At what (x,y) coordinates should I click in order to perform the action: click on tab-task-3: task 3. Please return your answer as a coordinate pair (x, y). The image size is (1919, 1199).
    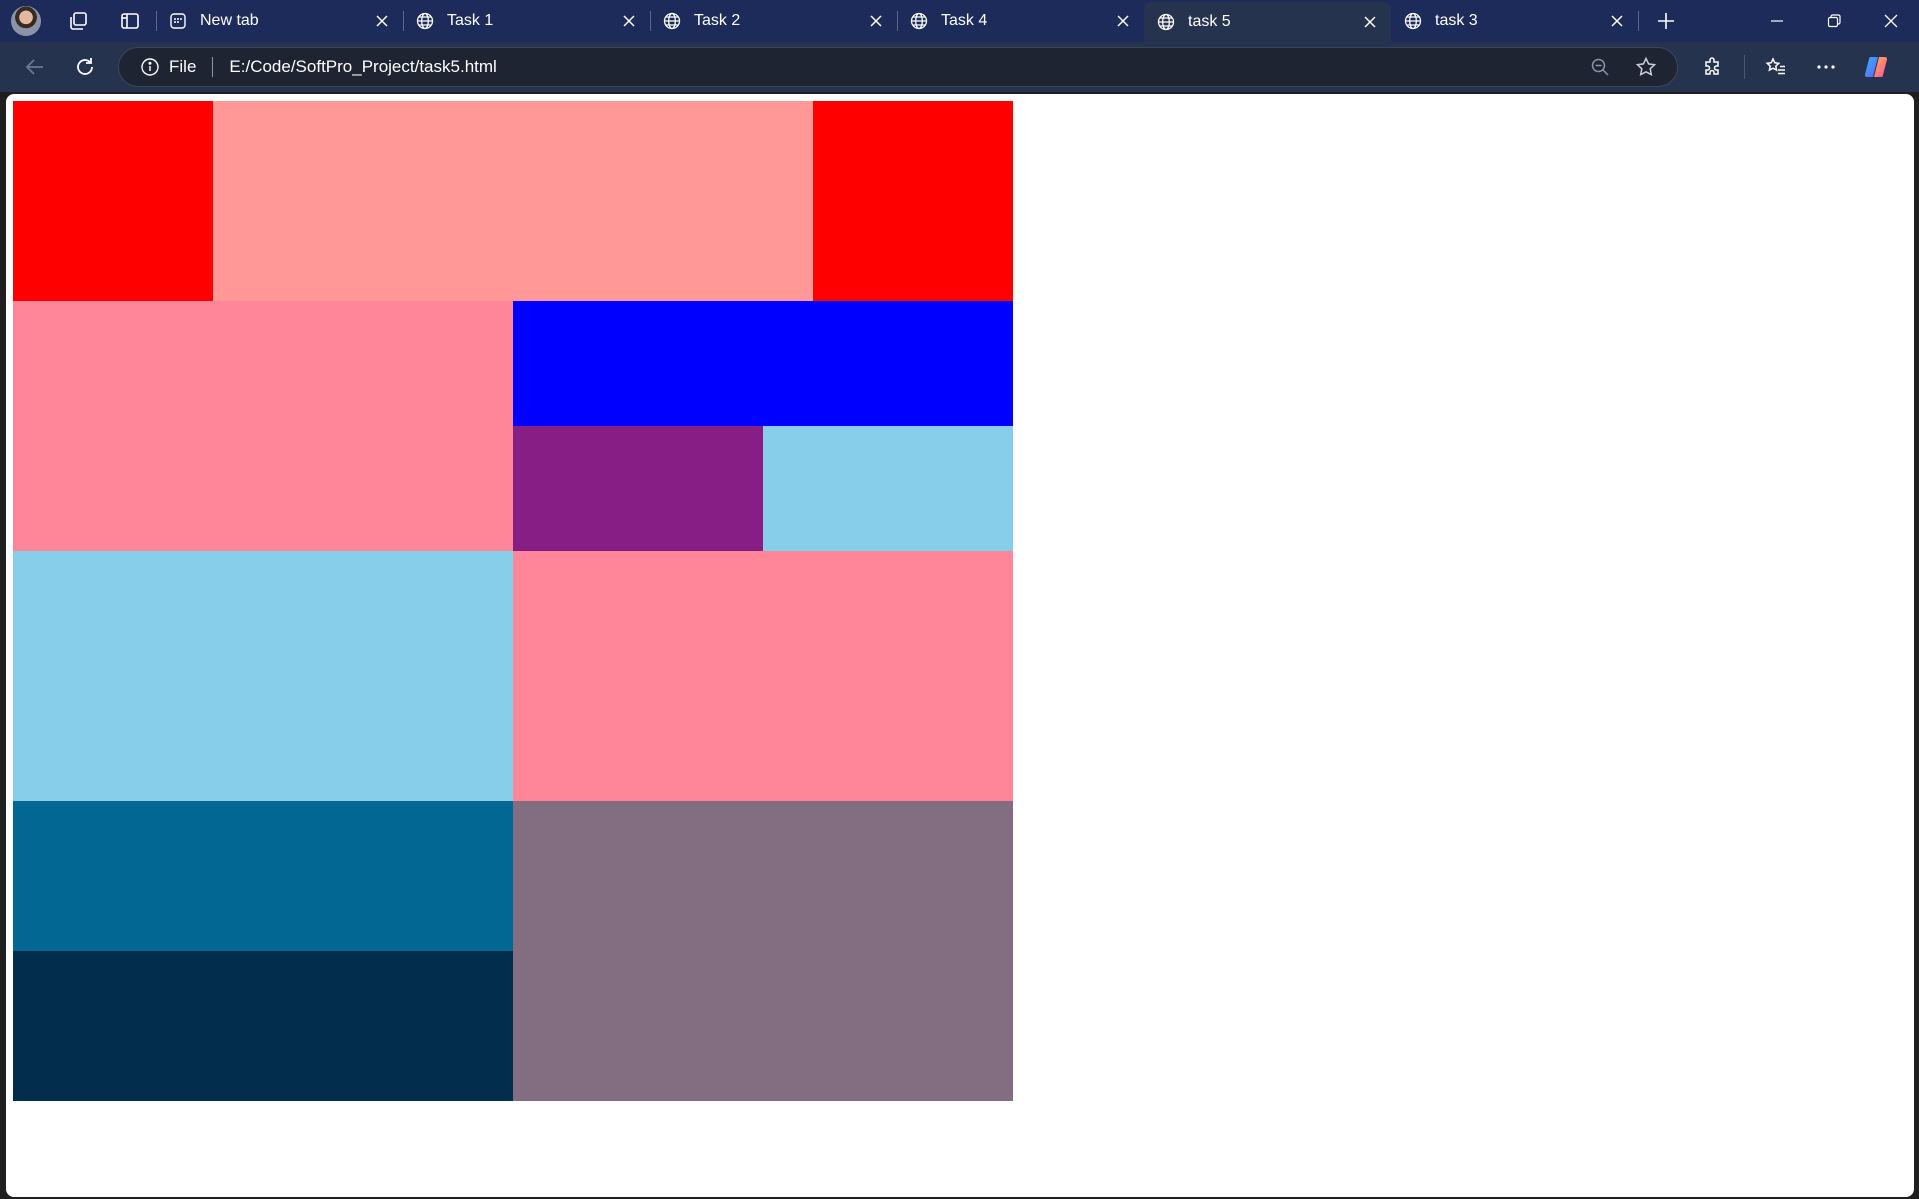
    Looking at the image, I should click on (1514, 21).